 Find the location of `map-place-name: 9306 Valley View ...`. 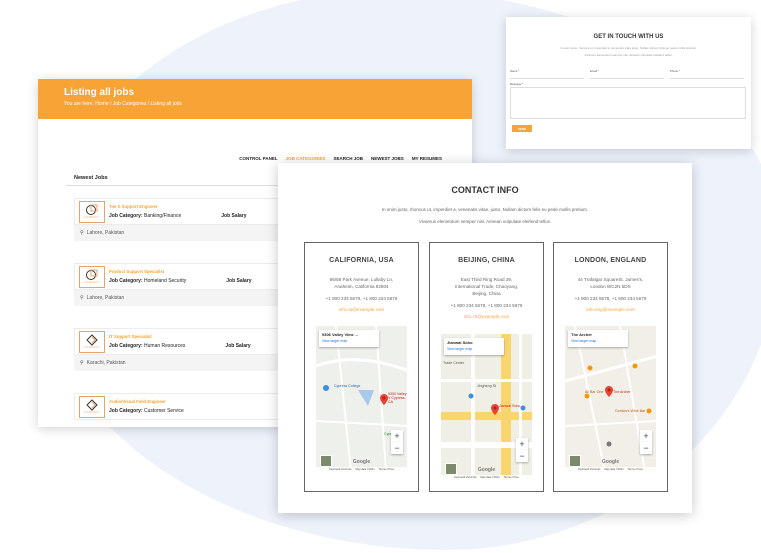

map-place-name: 9306 Valley View ... is located at coordinates (340, 334).